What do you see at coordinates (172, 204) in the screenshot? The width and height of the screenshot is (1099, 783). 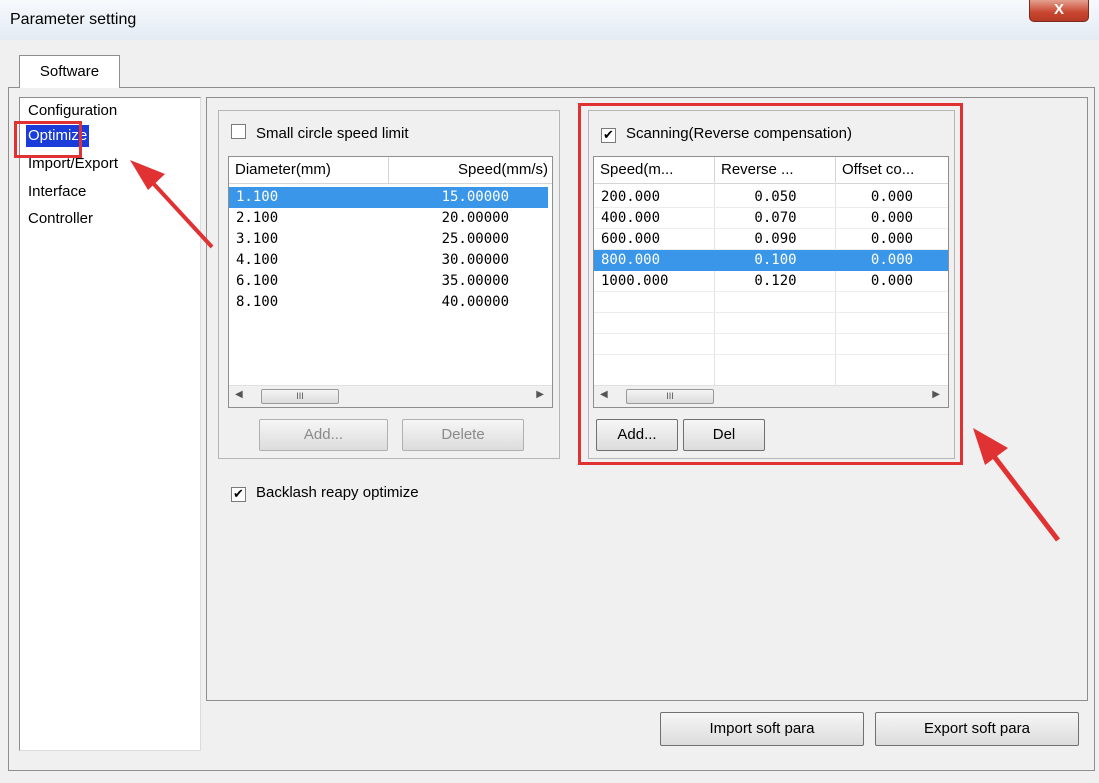 I see `arrow-to-optimize-icon` at bounding box center [172, 204].